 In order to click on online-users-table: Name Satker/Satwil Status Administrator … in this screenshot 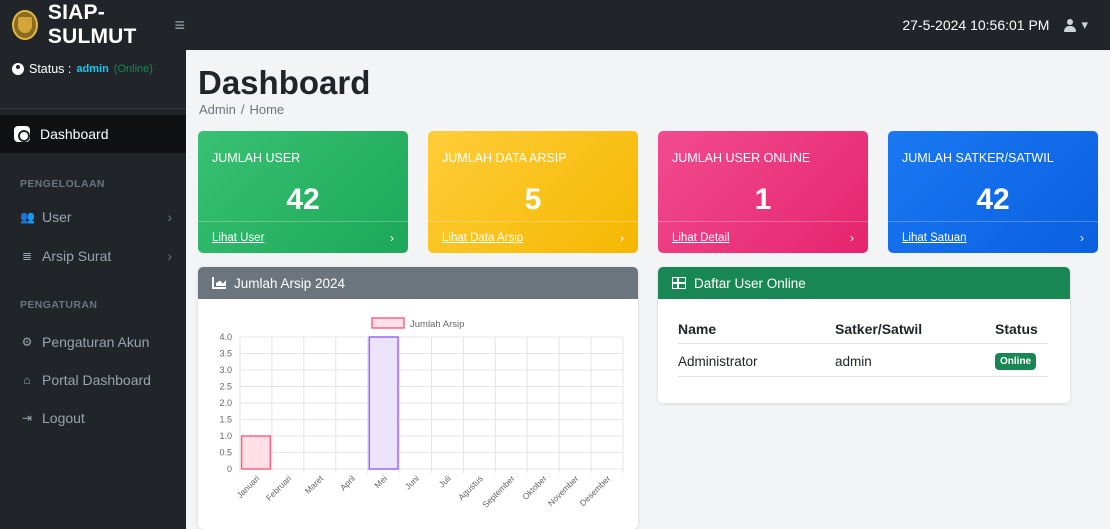, I will do `click(863, 344)`.